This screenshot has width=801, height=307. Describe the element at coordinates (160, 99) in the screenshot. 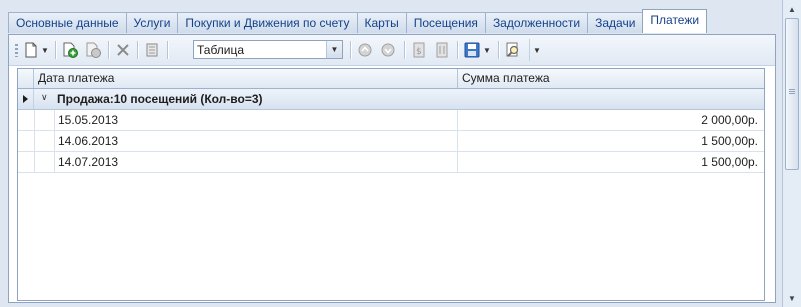

I see `group-title: Продажа:10 посещений (Кол-во=3)` at that location.